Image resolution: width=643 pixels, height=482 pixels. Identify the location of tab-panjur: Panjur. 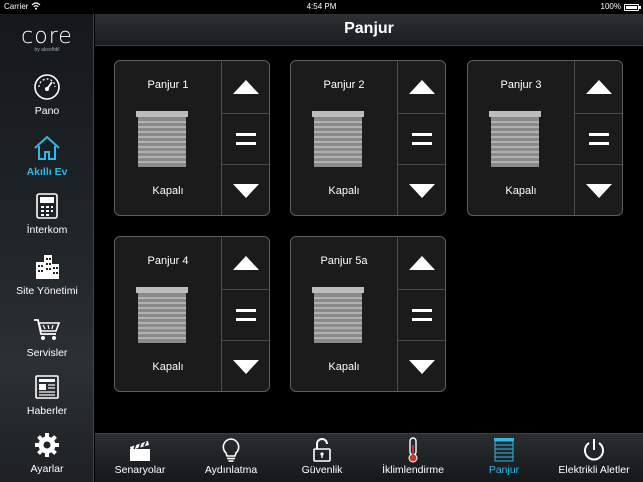
(504, 458).